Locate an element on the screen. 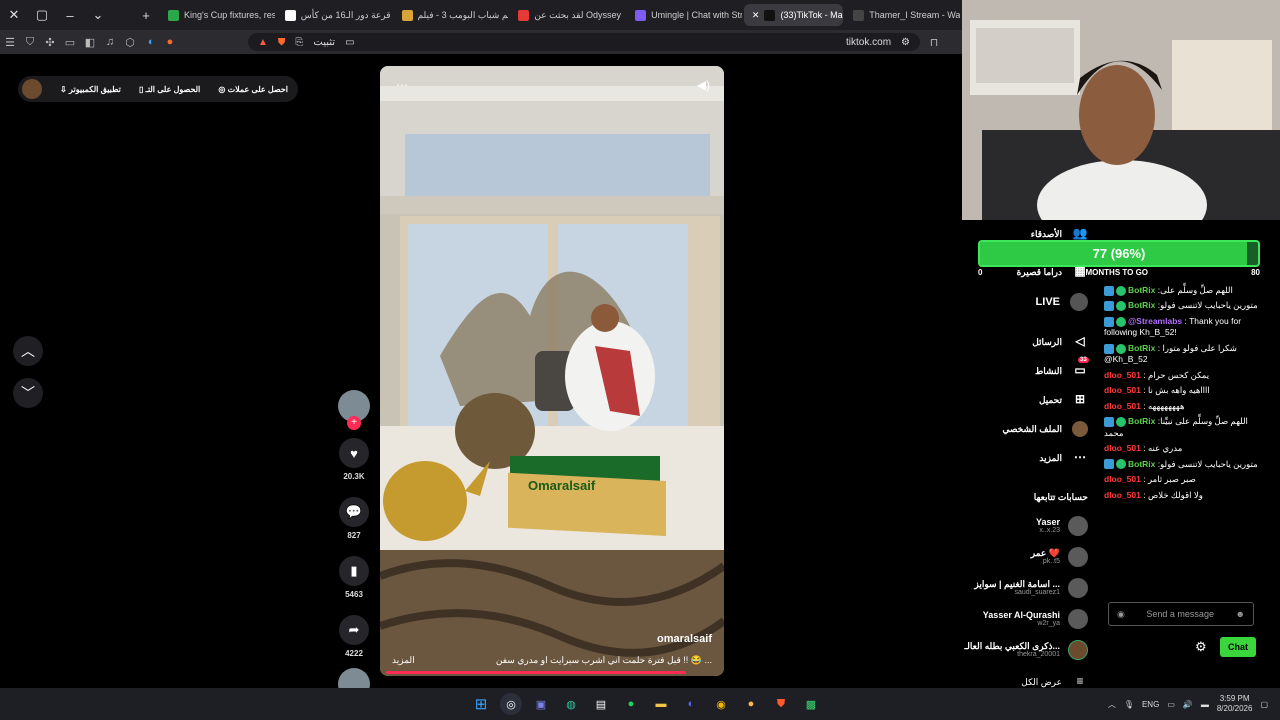 The image size is (1280, 720). chevron-up-icon: ︿ is located at coordinates (1112, 704).